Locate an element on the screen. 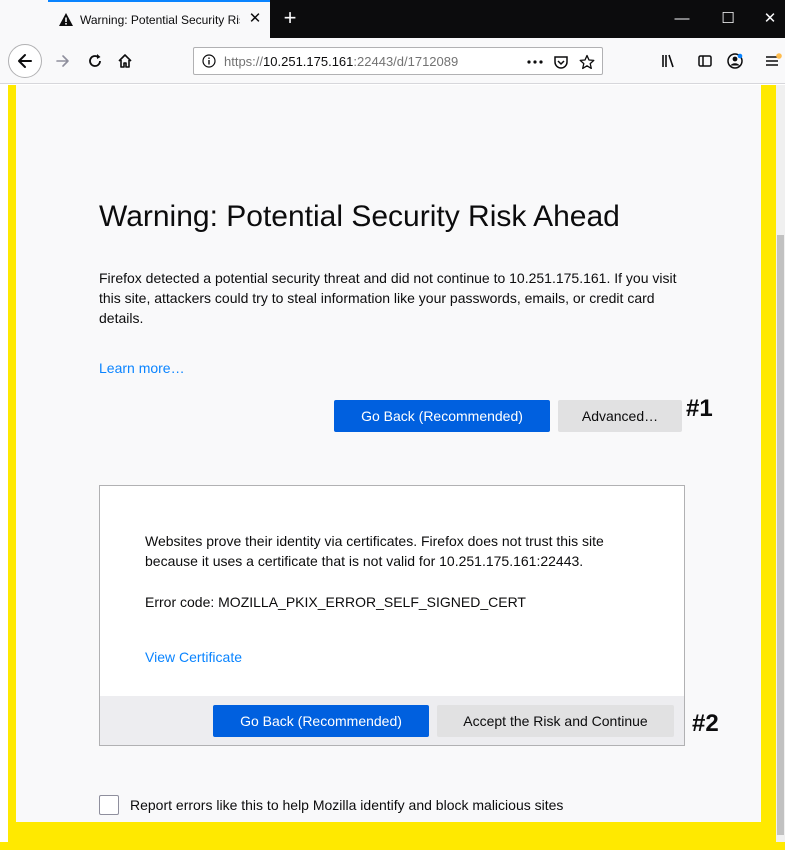 The image size is (785, 850). url-host: 10.251.175.161 is located at coordinates (308, 61).